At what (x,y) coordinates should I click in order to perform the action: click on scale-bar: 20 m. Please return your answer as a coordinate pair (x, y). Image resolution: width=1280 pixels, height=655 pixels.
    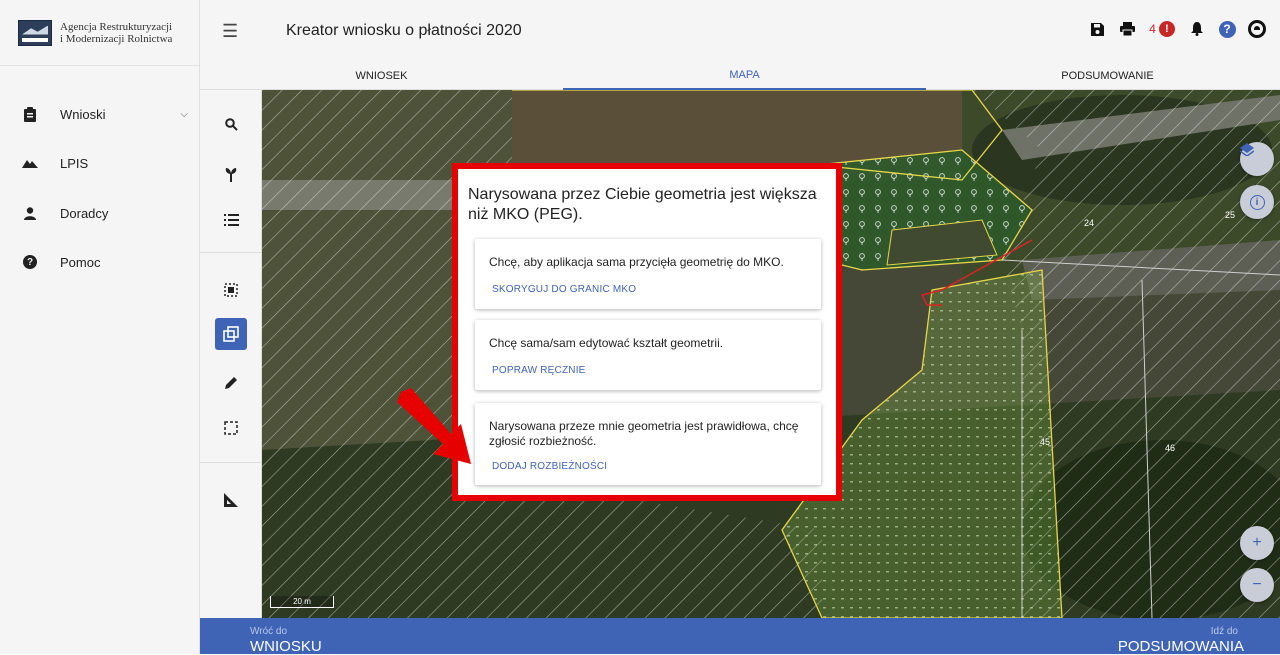
    Looking at the image, I should click on (302, 602).